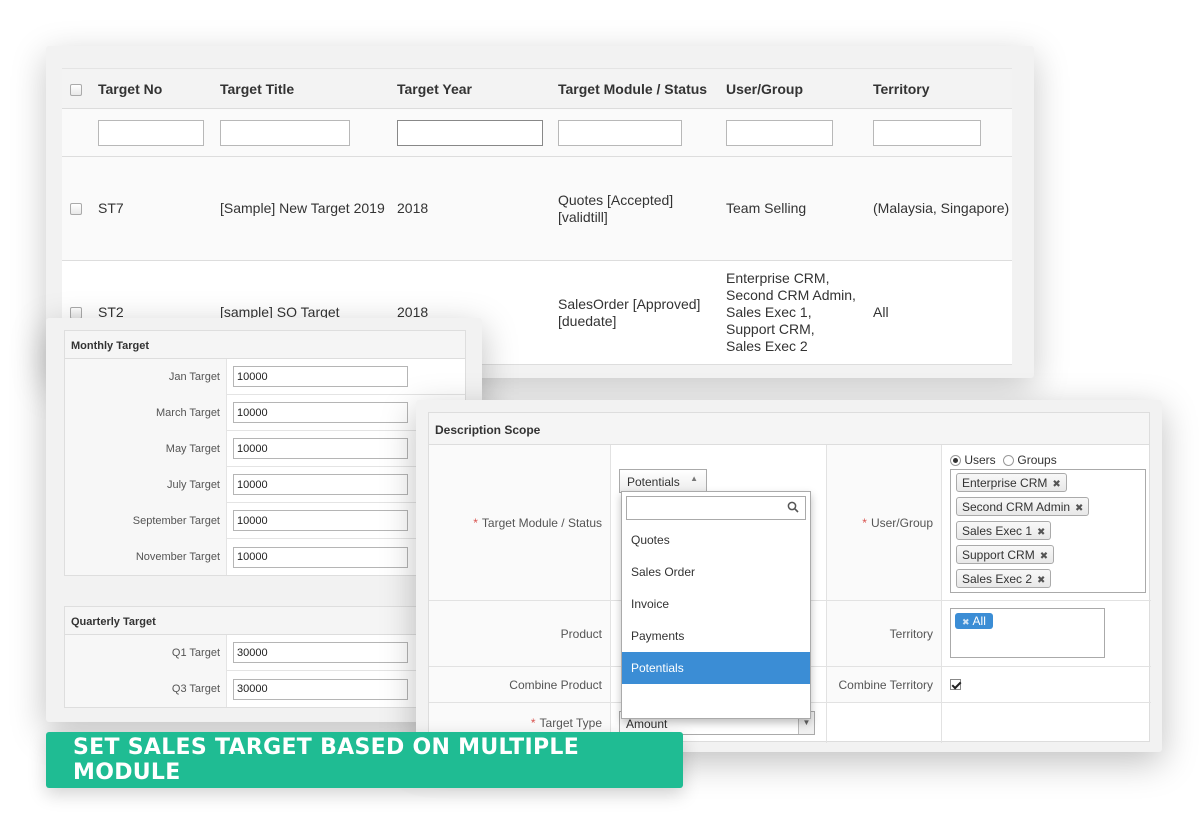 The width and height of the screenshot is (1200, 834). I want to click on user-pill-label: Enterprise CRM, so click(1005, 483).